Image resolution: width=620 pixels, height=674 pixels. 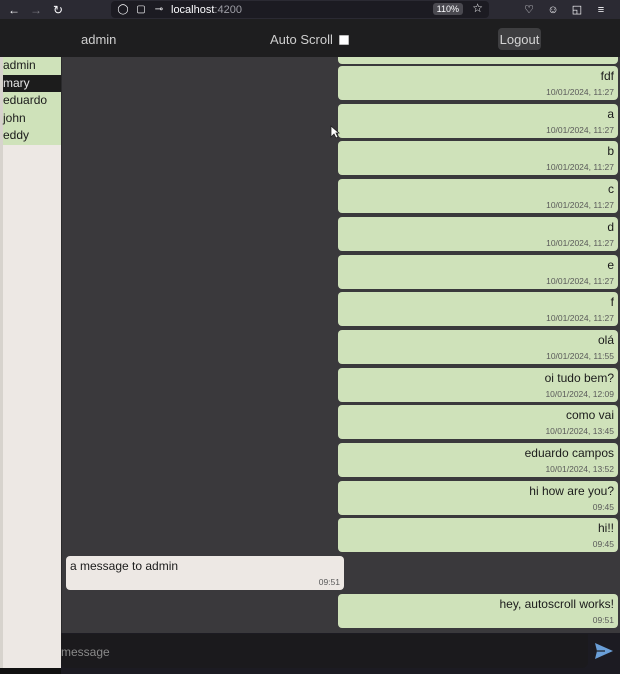 I want to click on app-header: admin Auto Scroll Logout, so click(x=310, y=38).